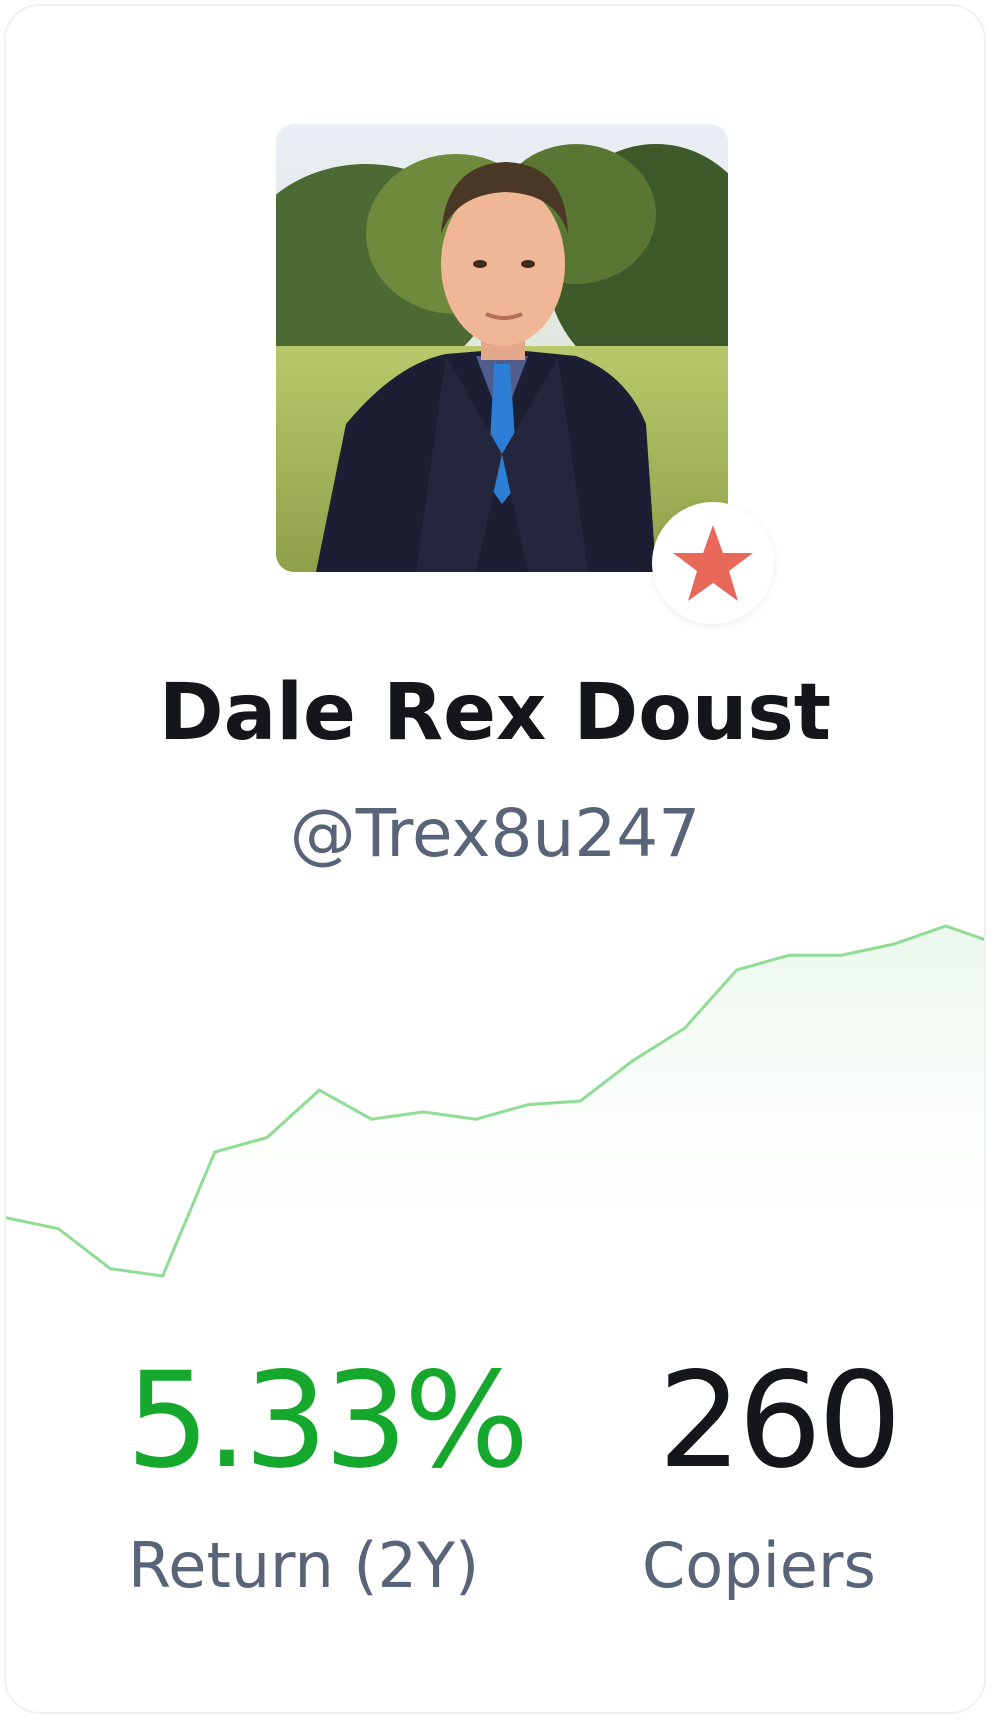  What do you see at coordinates (304, 1565) in the screenshot?
I see `return-label: Return (2Y)` at bounding box center [304, 1565].